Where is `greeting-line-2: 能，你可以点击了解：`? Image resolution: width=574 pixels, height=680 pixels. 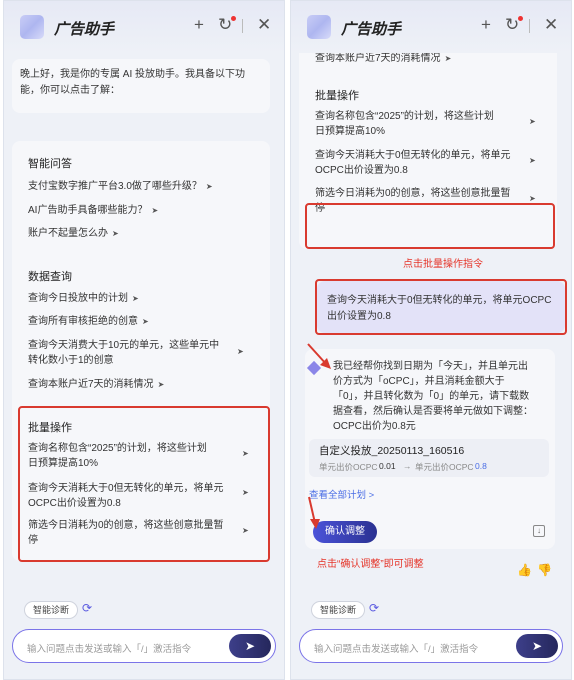
greeting-line-2: 能，你可以点击了解： is located at coordinates (70, 90).